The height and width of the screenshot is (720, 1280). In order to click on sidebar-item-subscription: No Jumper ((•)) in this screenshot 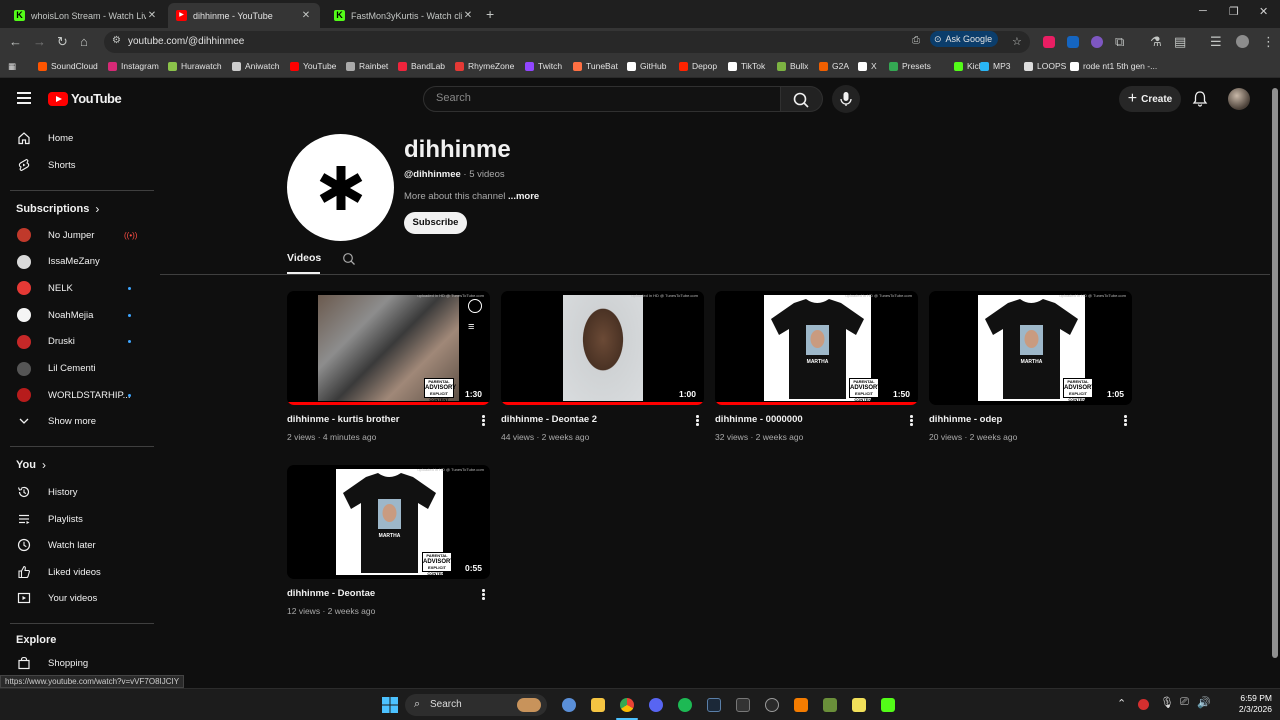, I will do `click(77, 235)`.